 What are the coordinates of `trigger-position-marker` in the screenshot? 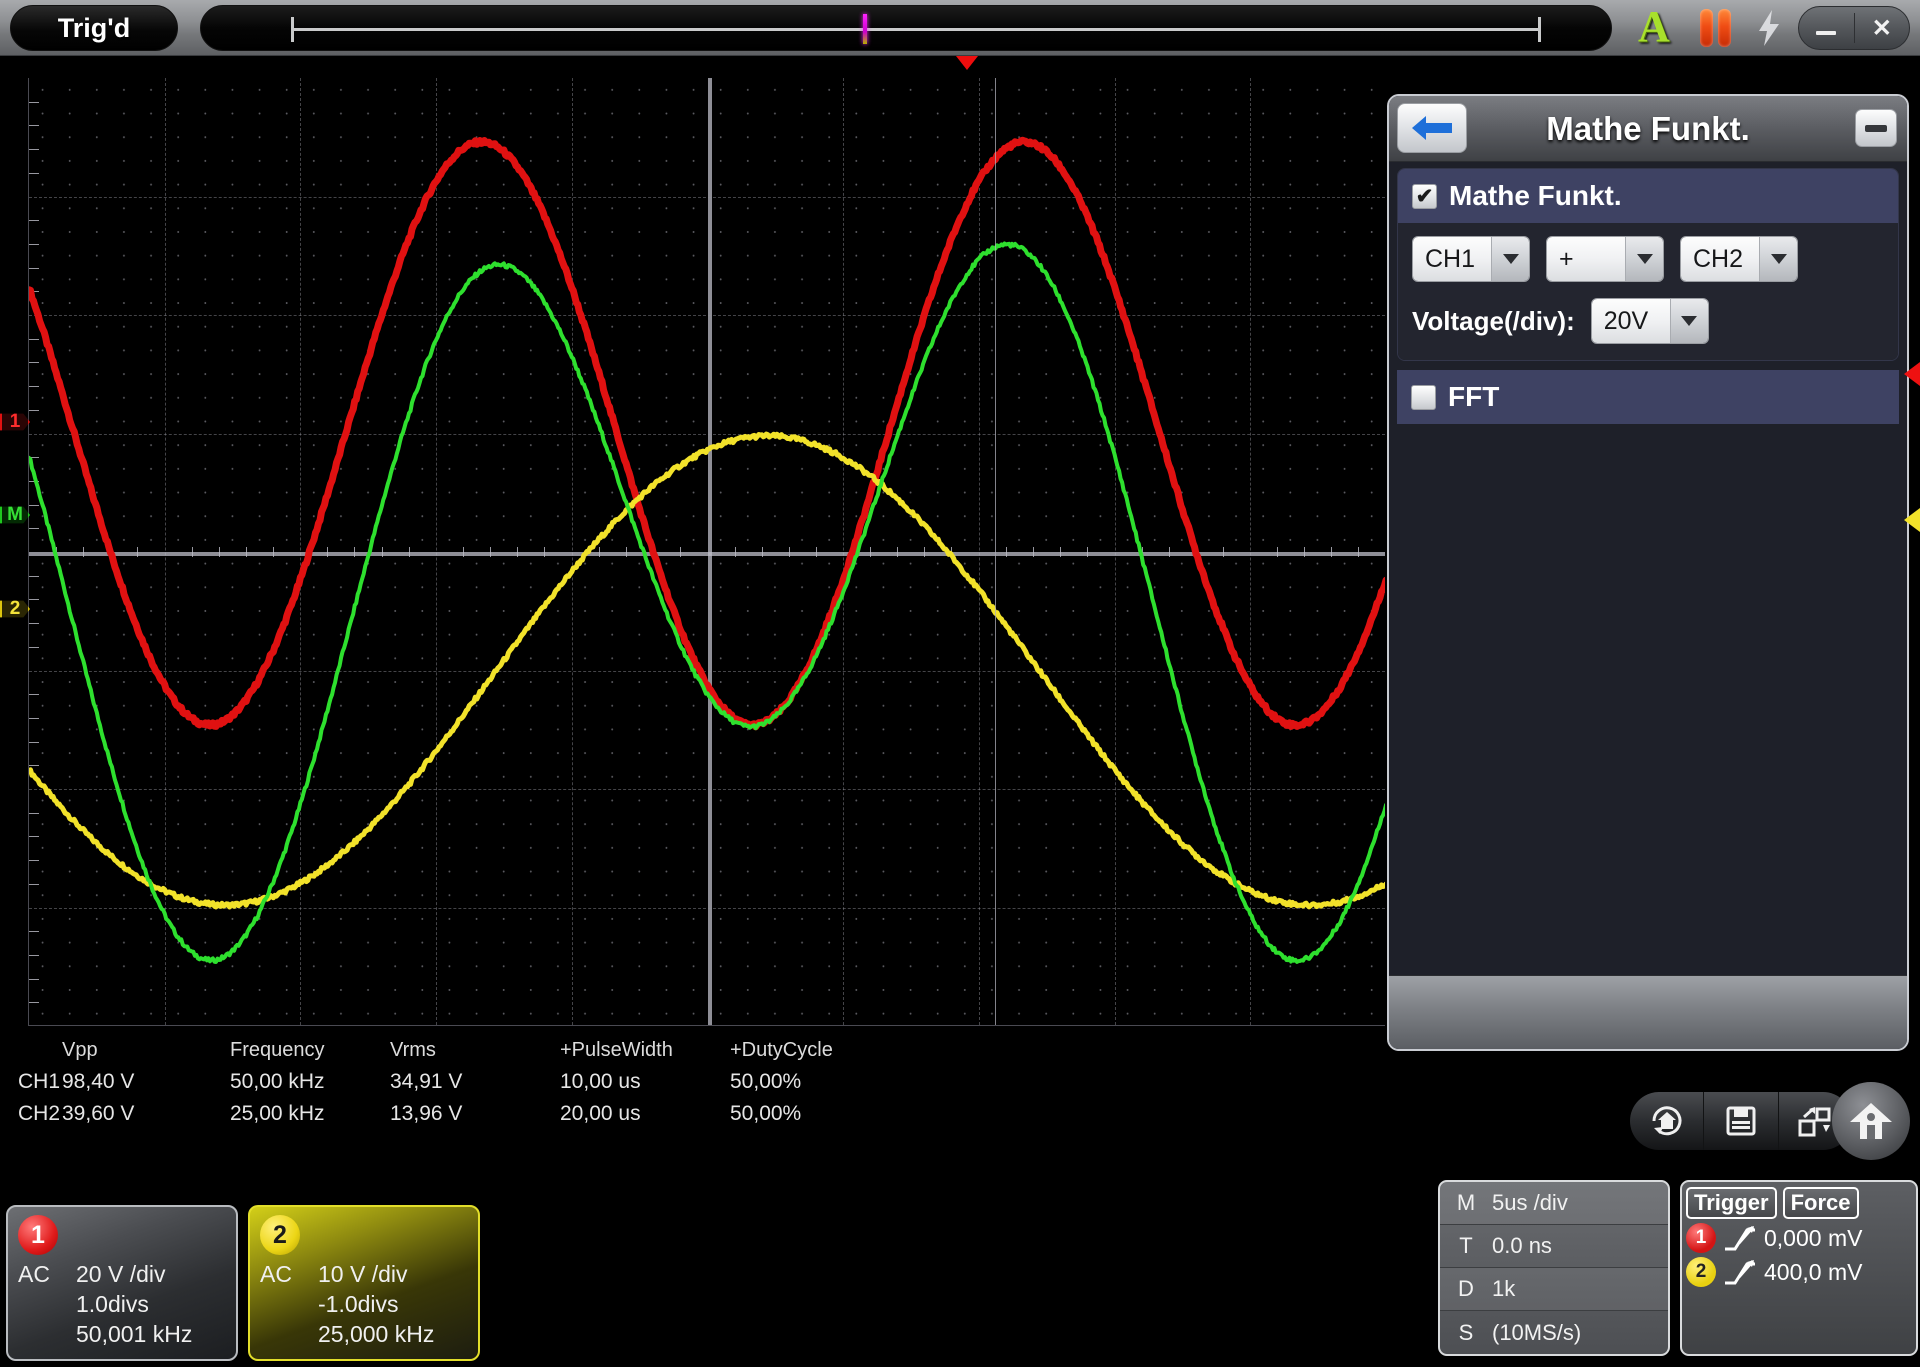 It's located at (967, 63).